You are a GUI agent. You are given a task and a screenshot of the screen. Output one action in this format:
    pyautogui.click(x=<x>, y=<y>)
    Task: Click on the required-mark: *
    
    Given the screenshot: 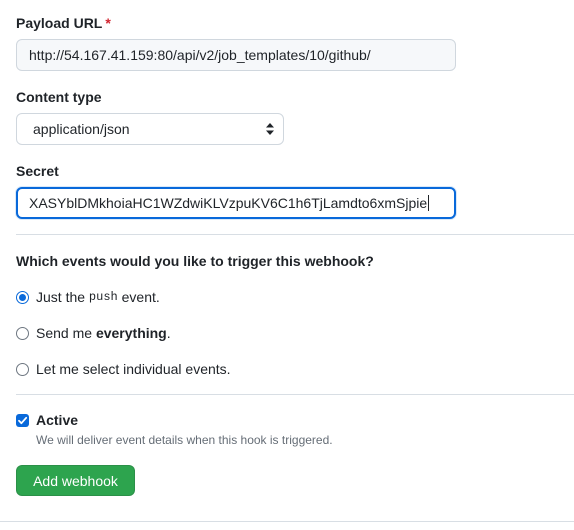 What is the action you would take?
    pyautogui.click(x=108, y=23)
    